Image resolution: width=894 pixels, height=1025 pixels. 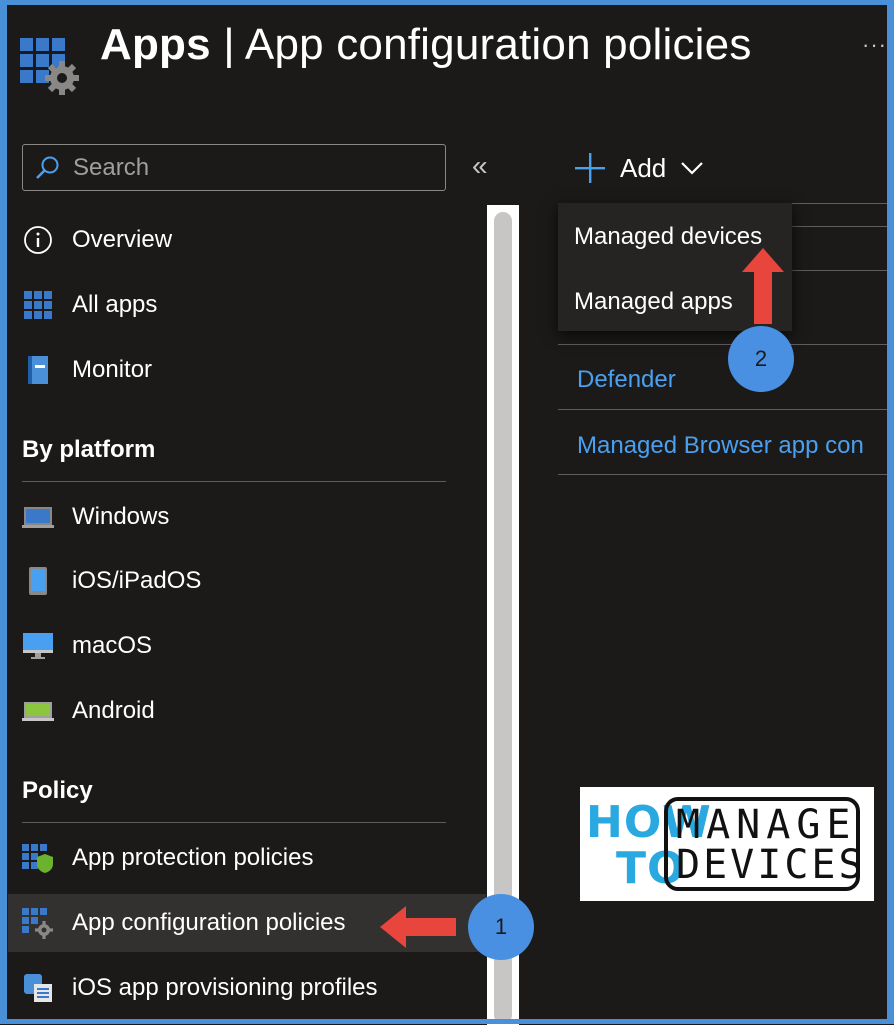 I want to click on provisioning-profile-icon, so click(x=38, y=988).